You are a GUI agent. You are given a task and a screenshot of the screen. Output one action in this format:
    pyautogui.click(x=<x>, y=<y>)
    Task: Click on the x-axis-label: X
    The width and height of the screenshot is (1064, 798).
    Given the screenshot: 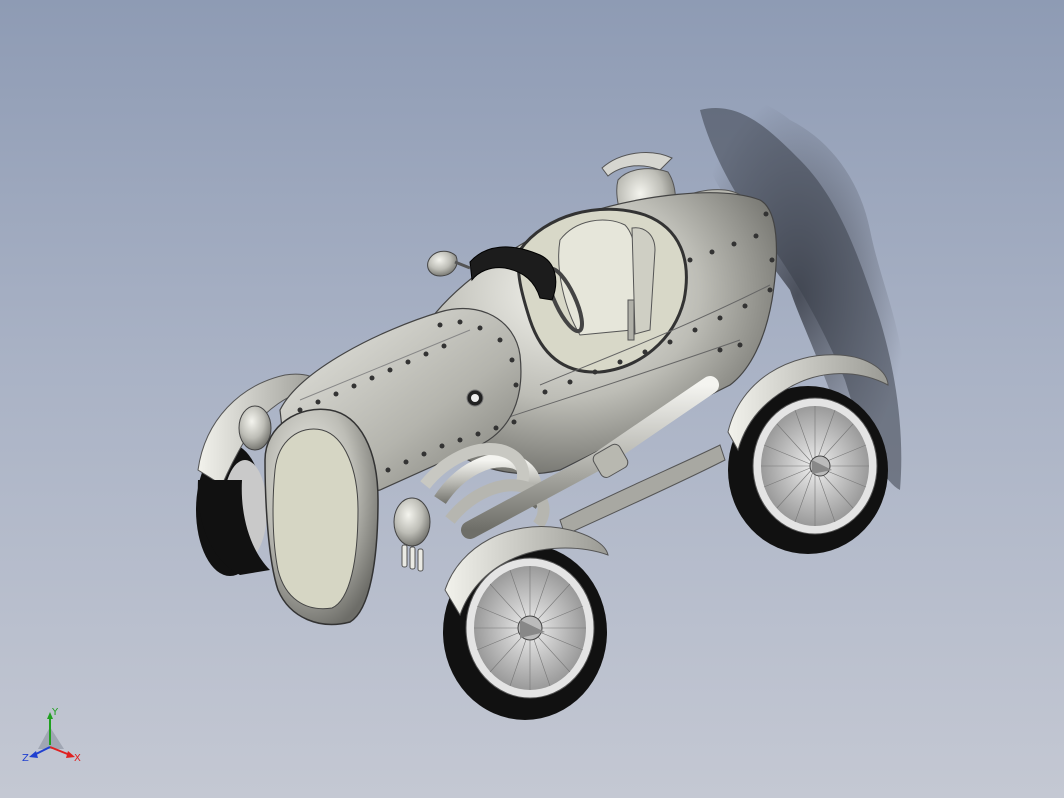 What is the action you would take?
    pyautogui.click(x=77, y=758)
    